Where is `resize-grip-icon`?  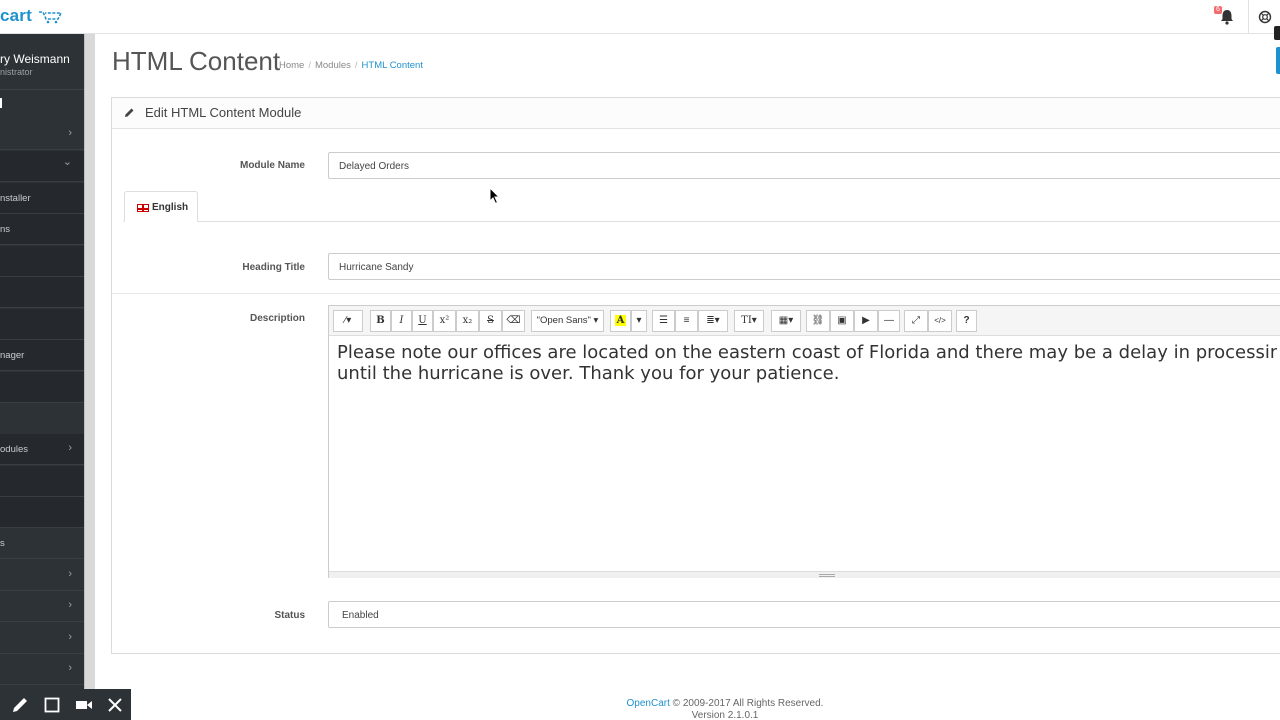 resize-grip-icon is located at coordinates (827, 575).